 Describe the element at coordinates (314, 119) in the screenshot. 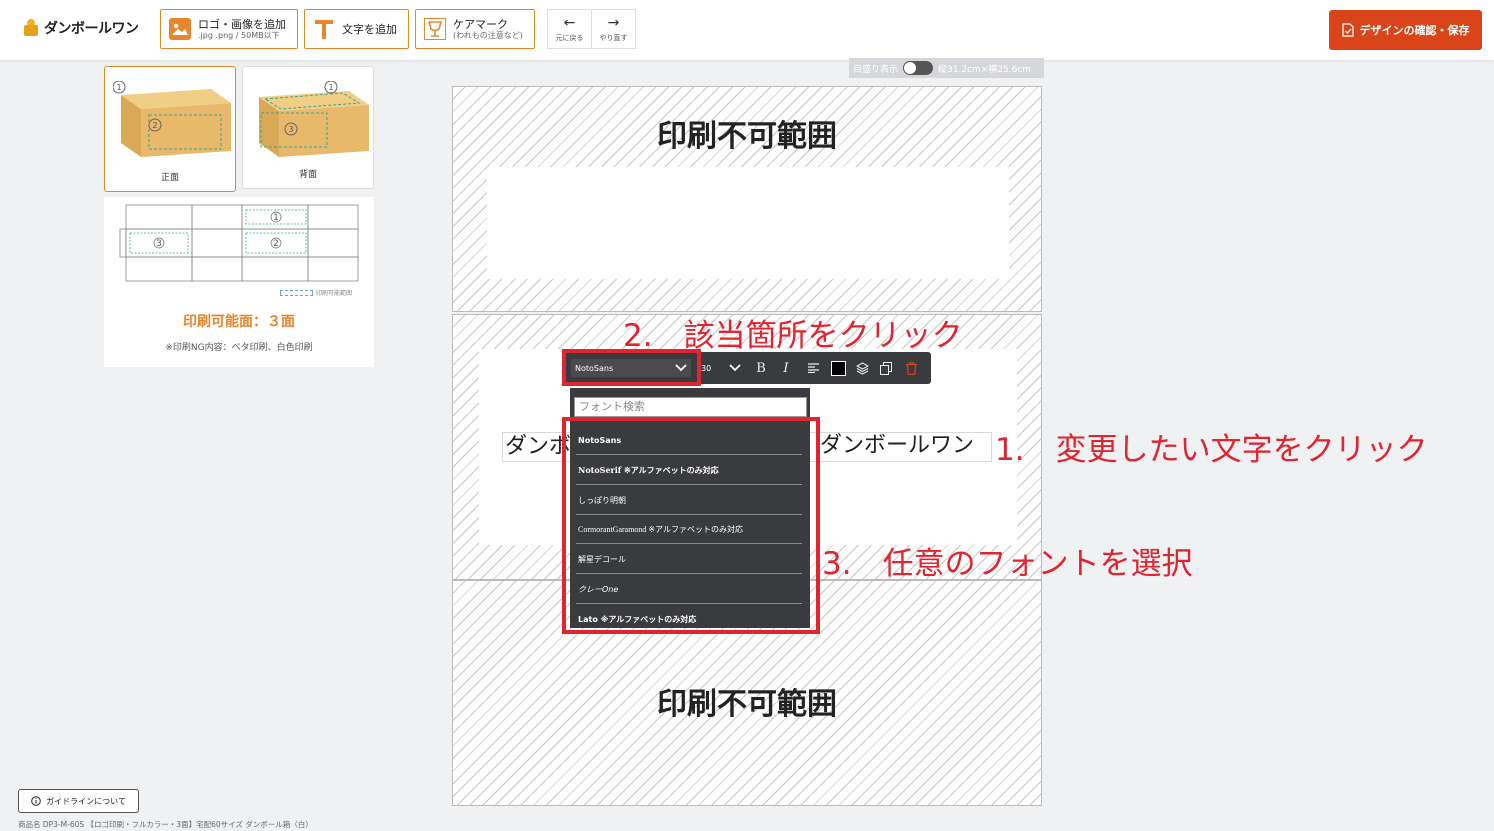

I see `box-back-image: 1 3` at that location.